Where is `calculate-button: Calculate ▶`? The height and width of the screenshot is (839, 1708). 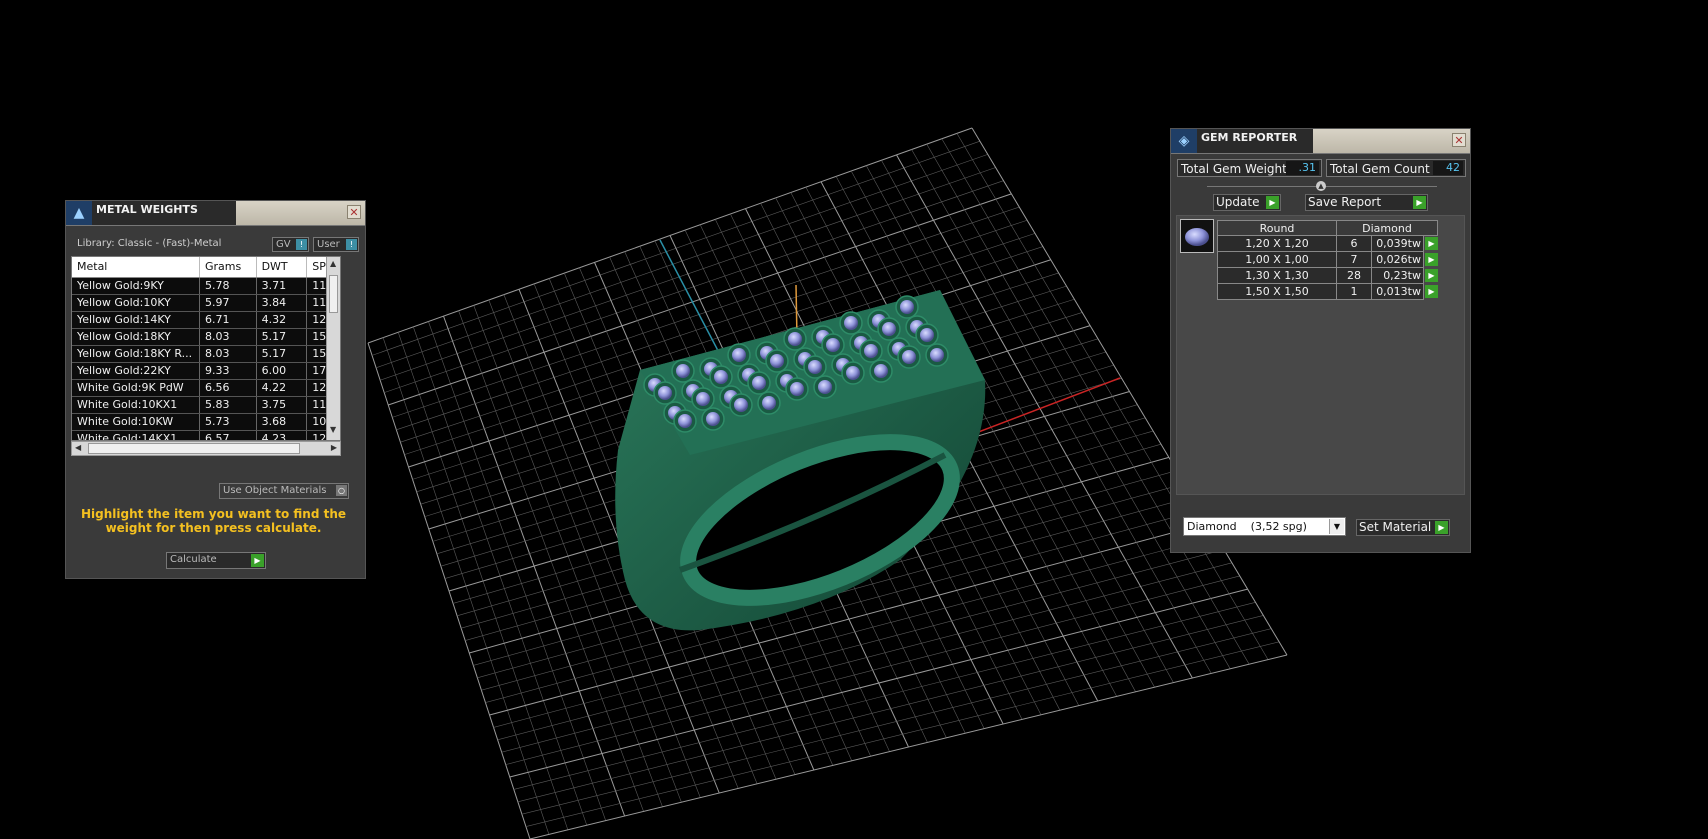
calculate-button: Calculate ▶ is located at coordinates (216, 560).